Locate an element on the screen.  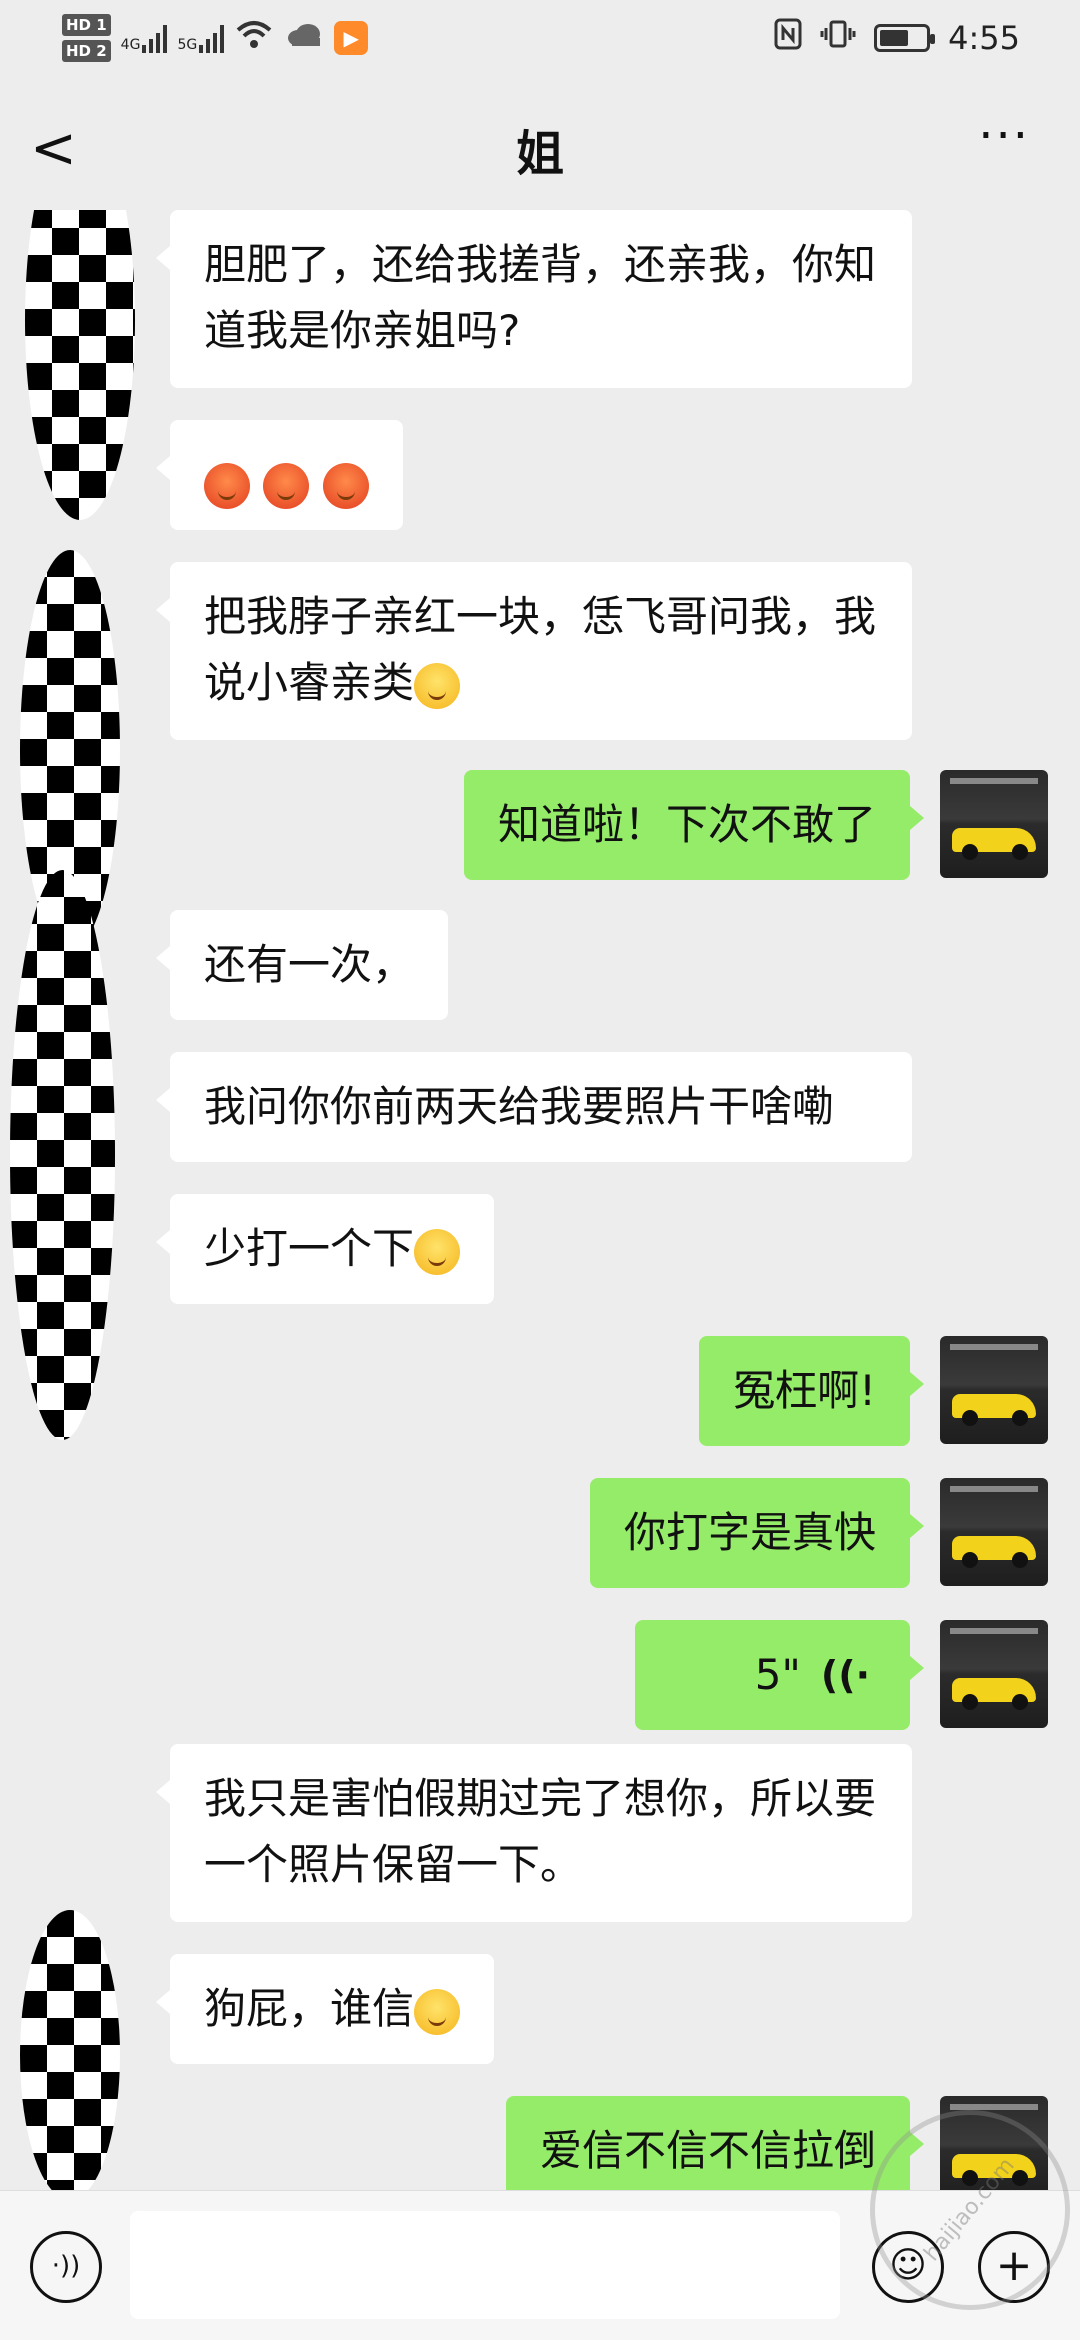
battery-icon is located at coordinates (905, 38).